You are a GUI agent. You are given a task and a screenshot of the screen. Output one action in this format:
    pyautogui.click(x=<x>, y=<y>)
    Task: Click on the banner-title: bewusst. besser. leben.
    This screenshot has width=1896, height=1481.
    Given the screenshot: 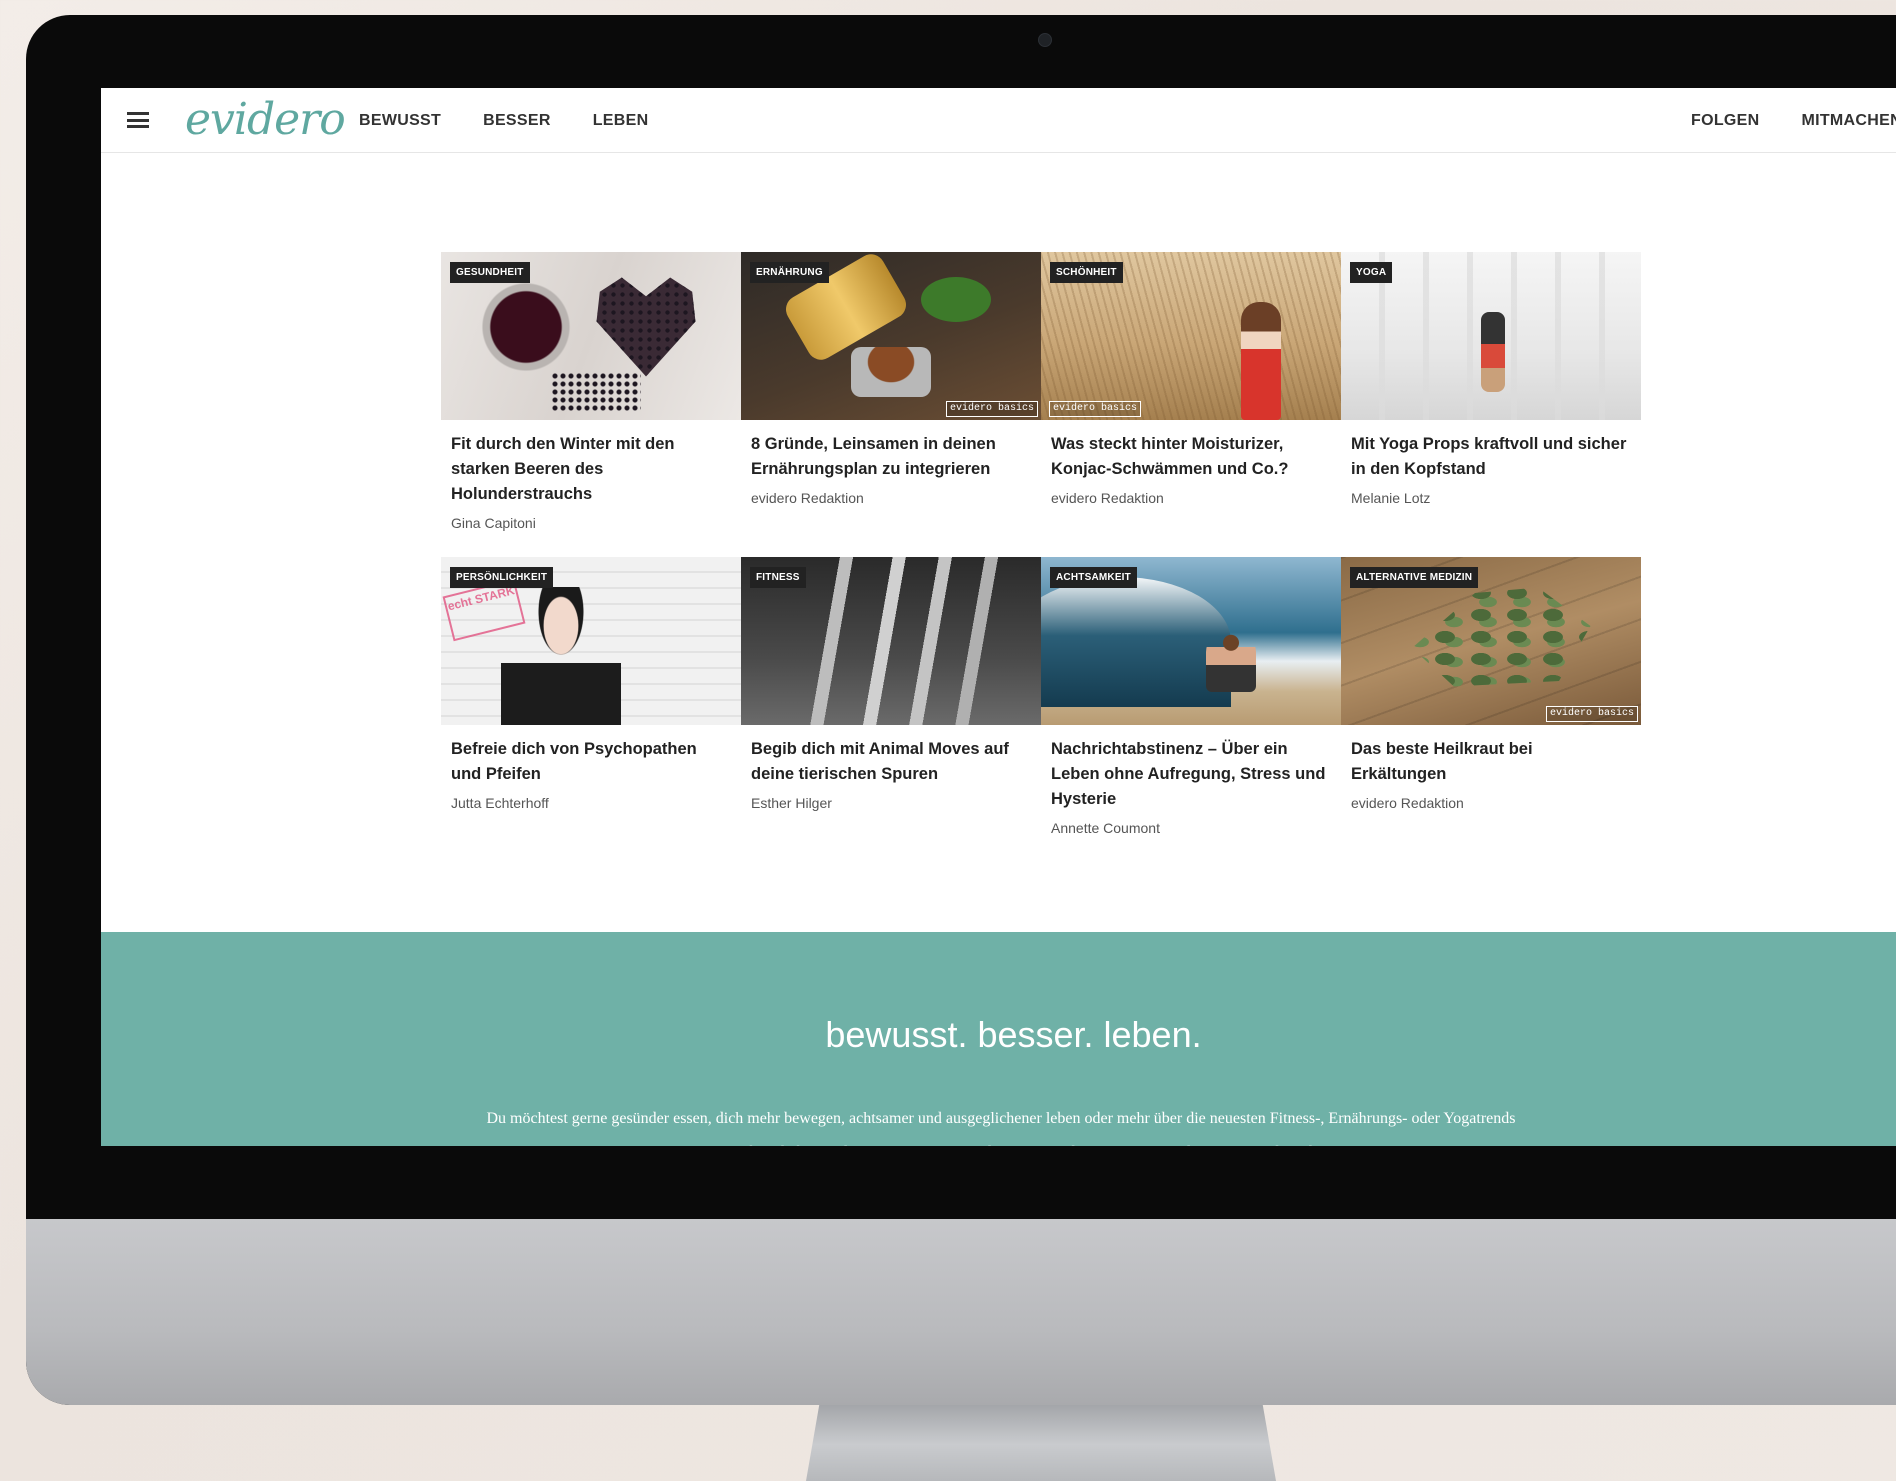 What is the action you would take?
    pyautogui.click(x=1013, y=1034)
    